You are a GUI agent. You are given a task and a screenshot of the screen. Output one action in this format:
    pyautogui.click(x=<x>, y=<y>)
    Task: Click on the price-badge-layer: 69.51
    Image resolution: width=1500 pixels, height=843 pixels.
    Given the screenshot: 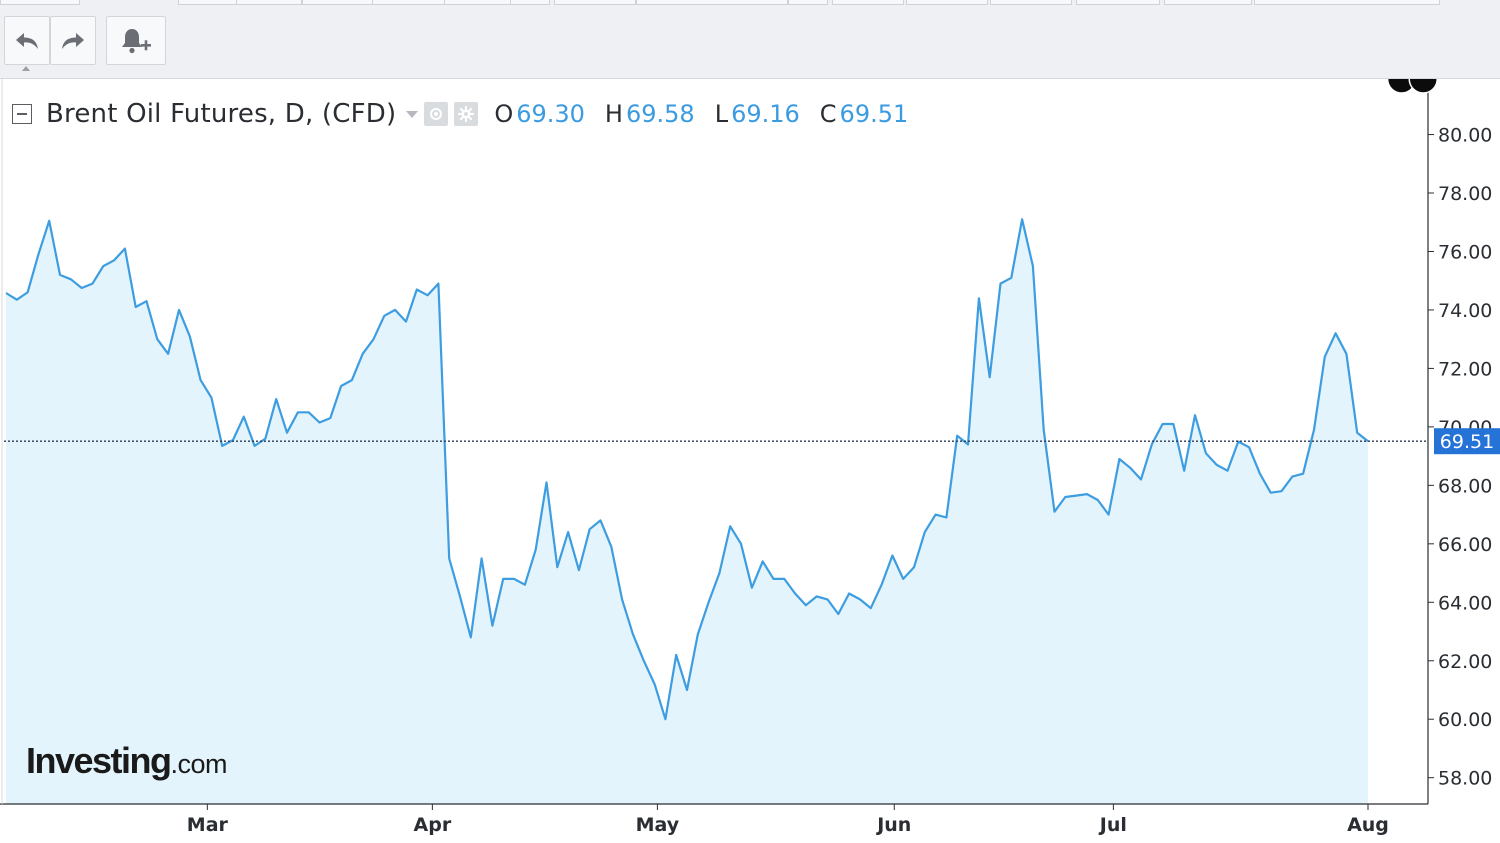 What is the action you would take?
    pyautogui.click(x=1467, y=441)
    